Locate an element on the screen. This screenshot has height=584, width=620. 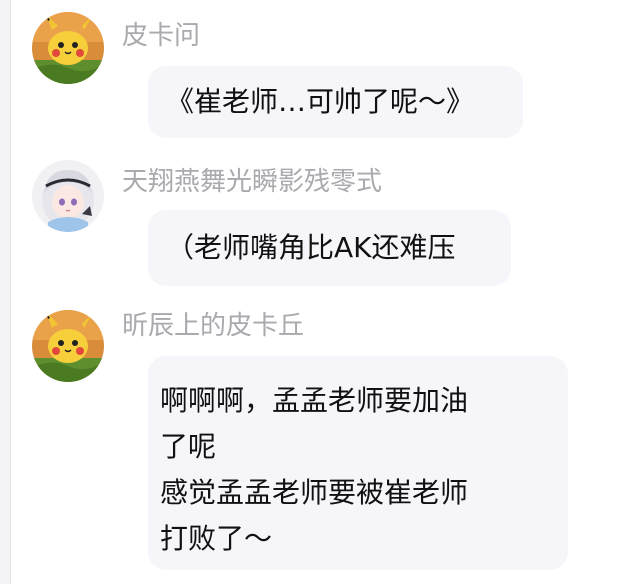
sender-name: 昕辰上的皮卡丘 is located at coordinates (213, 326).